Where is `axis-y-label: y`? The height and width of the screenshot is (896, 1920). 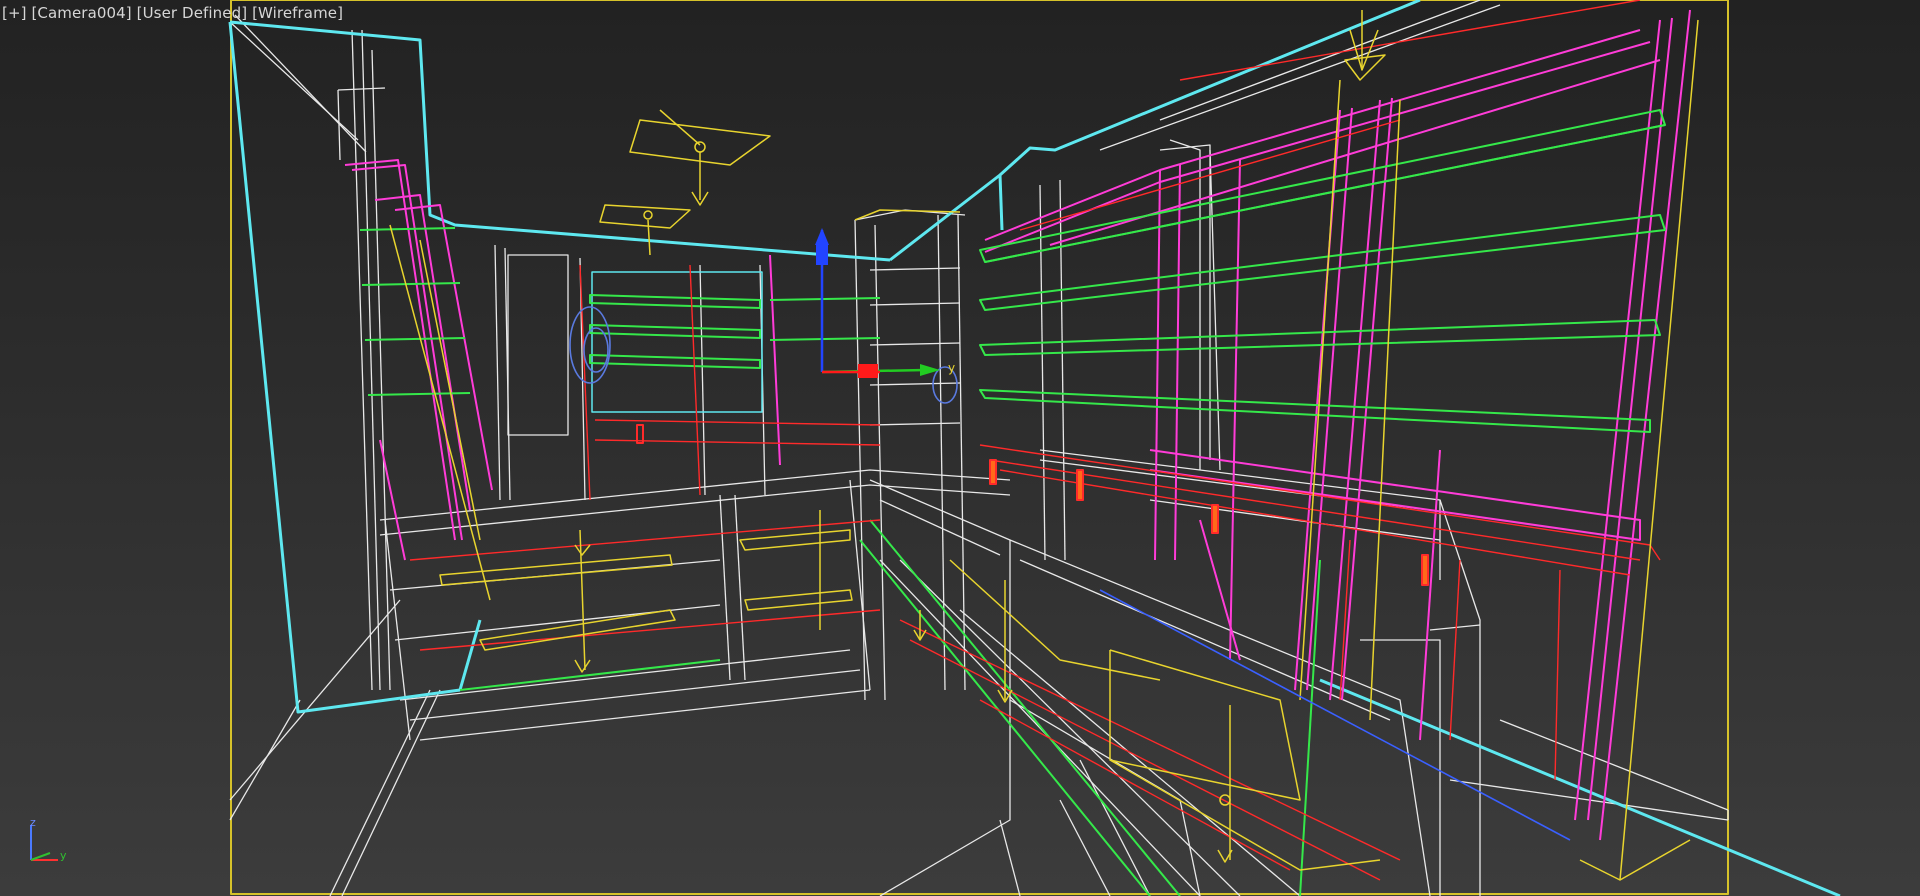
axis-y-label: y is located at coordinates (63, 855).